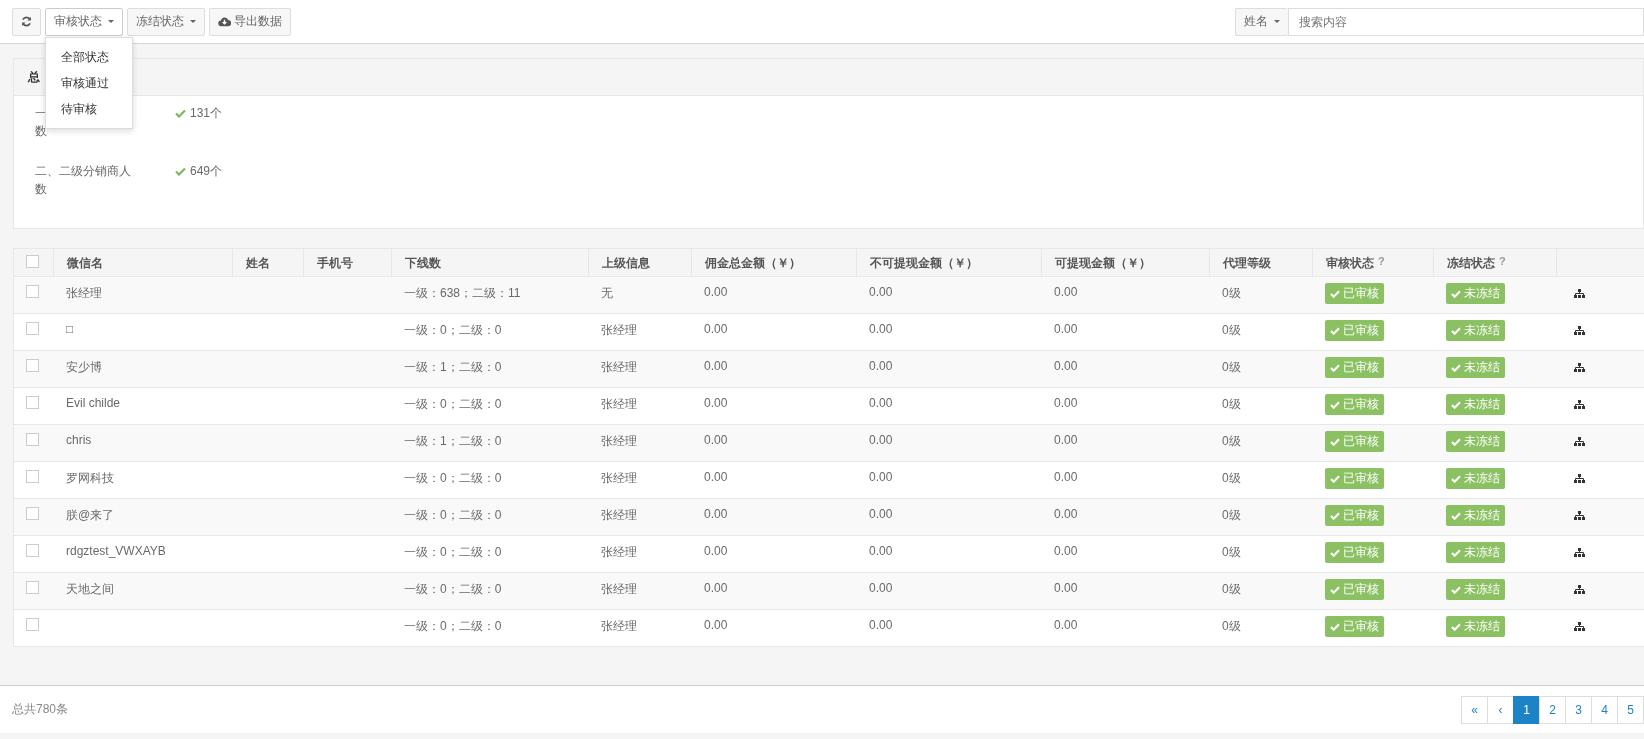 The height and width of the screenshot is (739, 1644). What do you see at coordinates (1261, 21) in the screenshot?
I see `search-field-dropdown: 姓名` at bounding box center [1261, 21].